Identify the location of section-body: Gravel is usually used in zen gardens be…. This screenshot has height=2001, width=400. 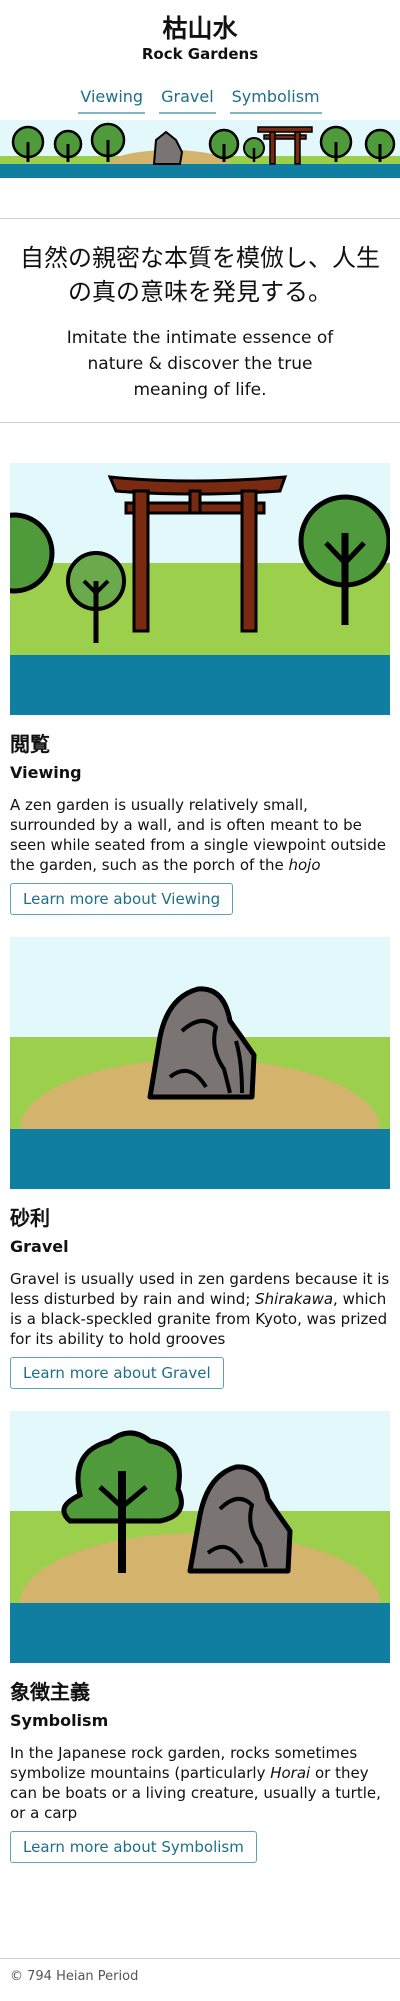
(200, 1309).